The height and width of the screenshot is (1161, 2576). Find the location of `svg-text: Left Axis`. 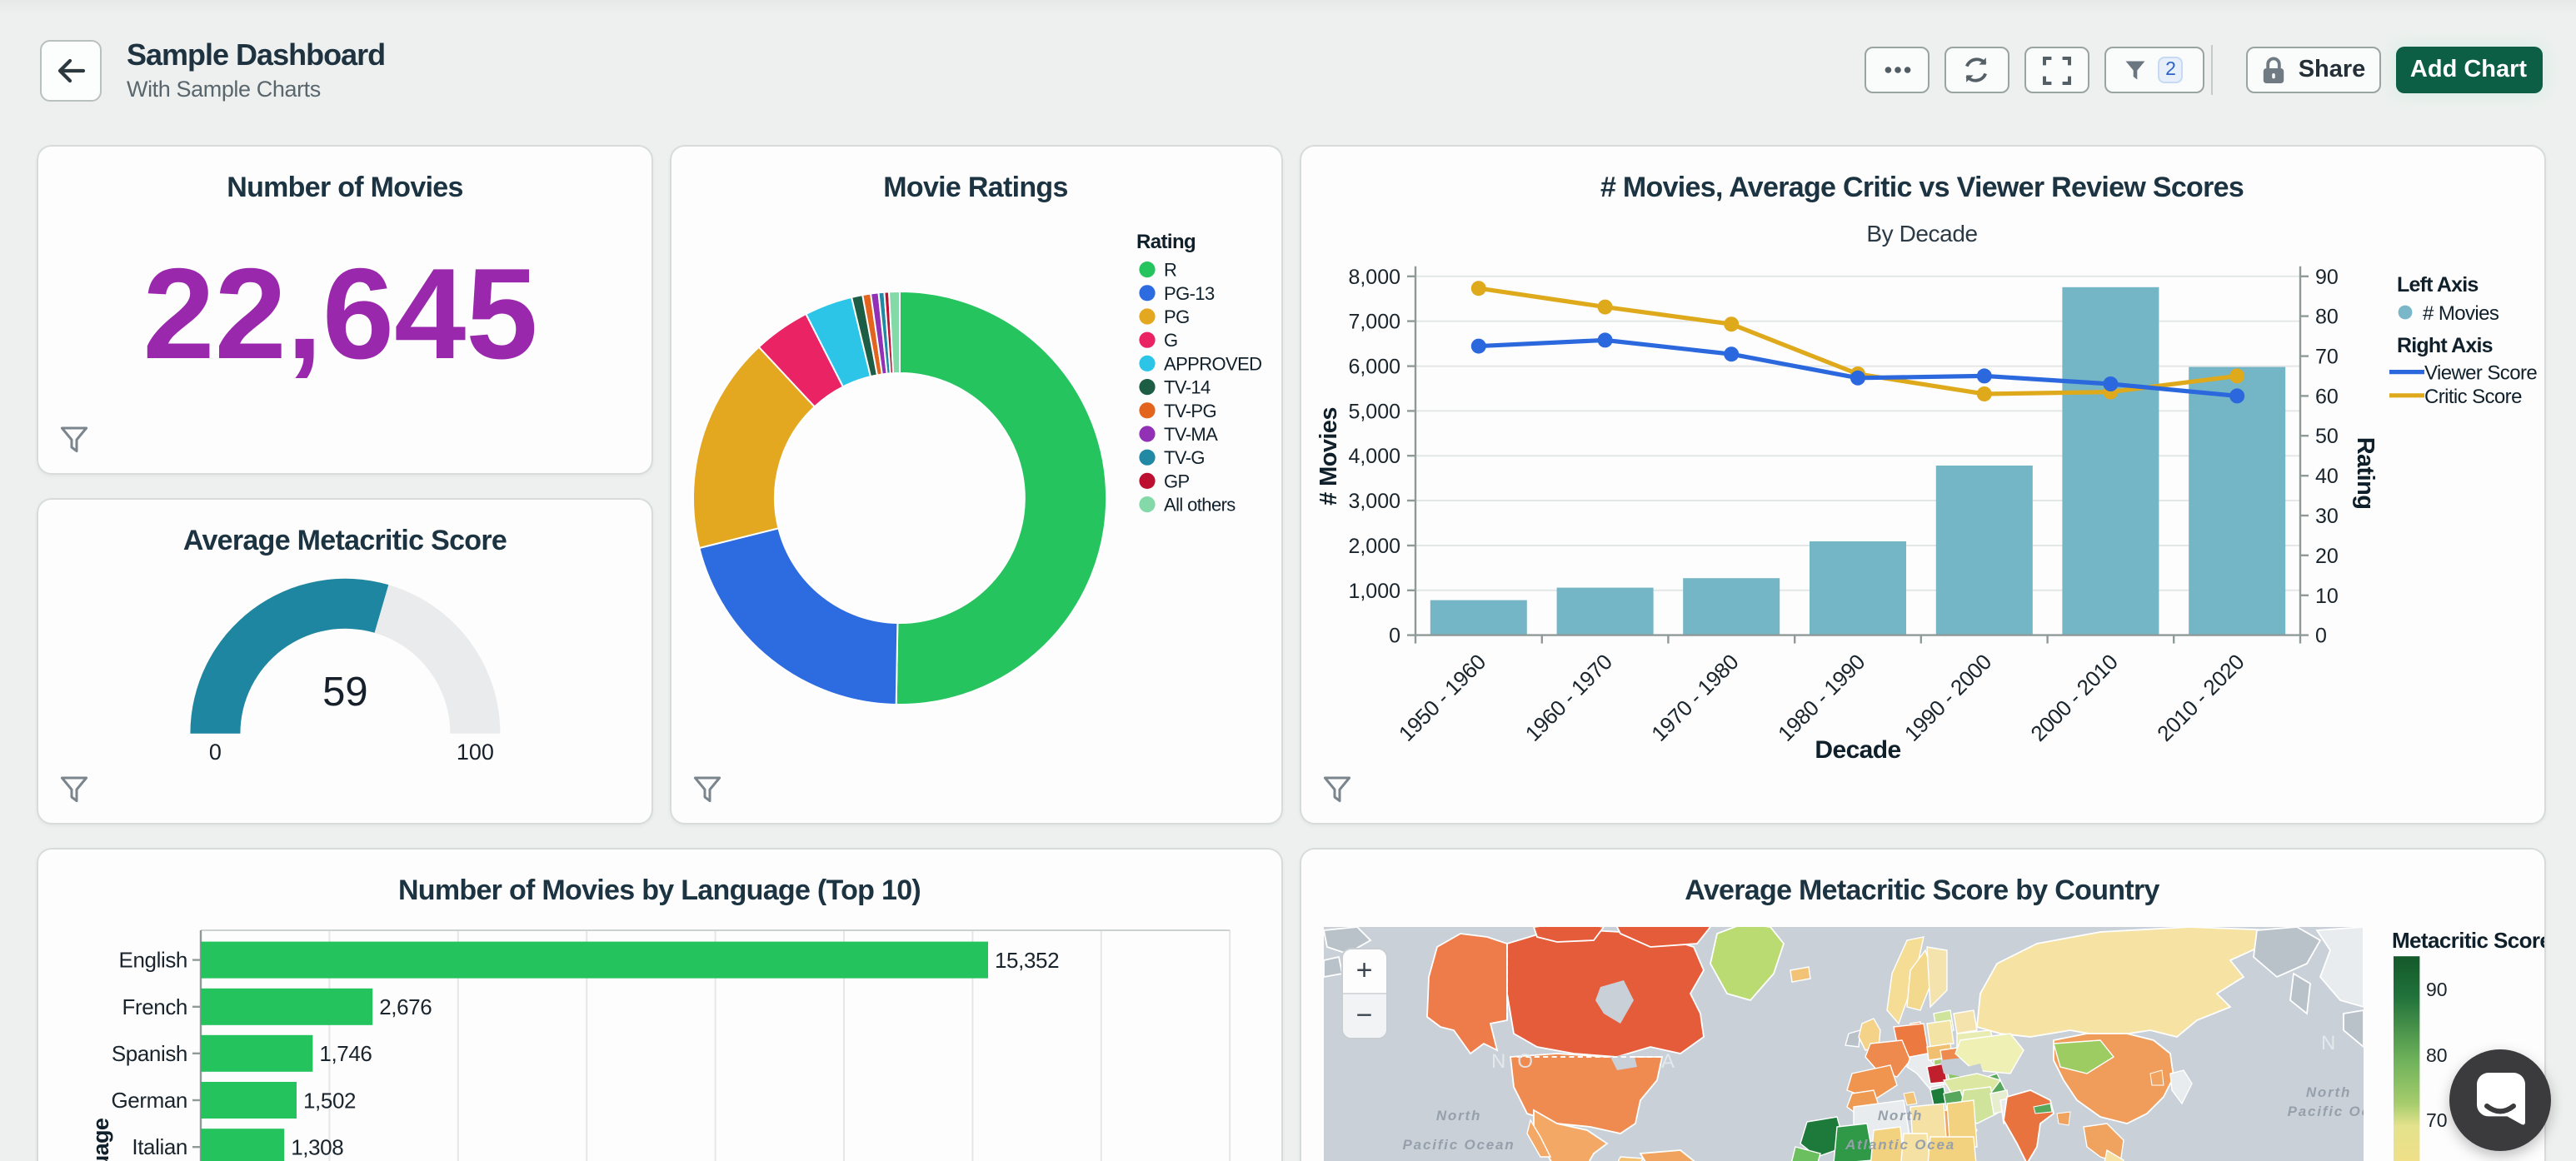

svg-text: Left Axis is located at coordinates (2436, 284).